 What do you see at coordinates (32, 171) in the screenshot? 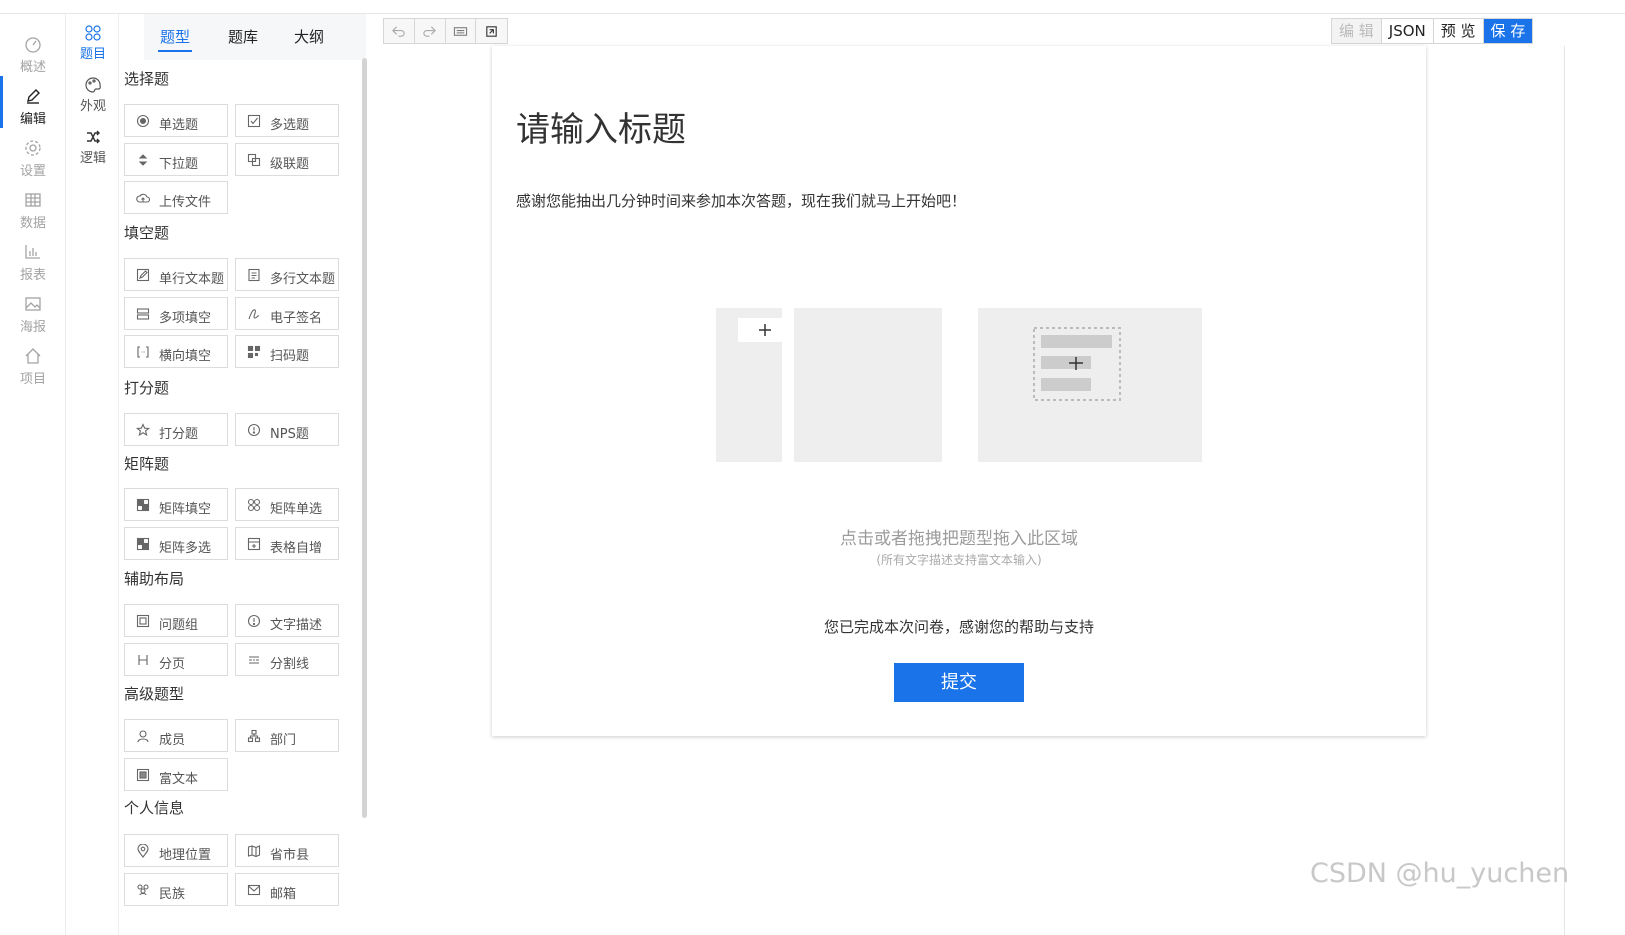
I see `nav-settings-label: 设置` at bounding box center [32, 171].